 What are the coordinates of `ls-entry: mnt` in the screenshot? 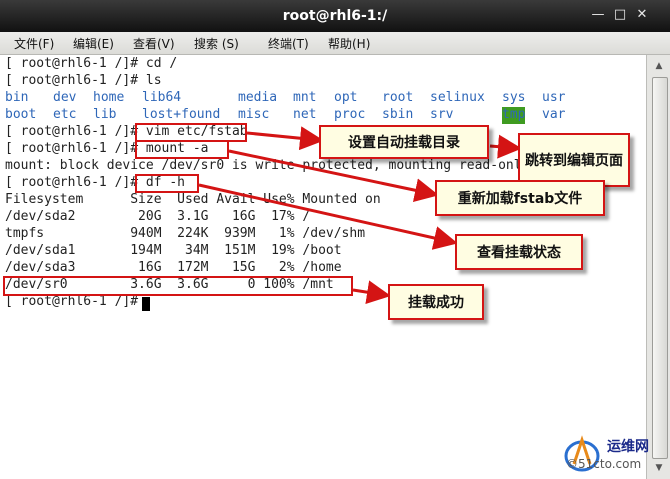 It's located at (305, 97).